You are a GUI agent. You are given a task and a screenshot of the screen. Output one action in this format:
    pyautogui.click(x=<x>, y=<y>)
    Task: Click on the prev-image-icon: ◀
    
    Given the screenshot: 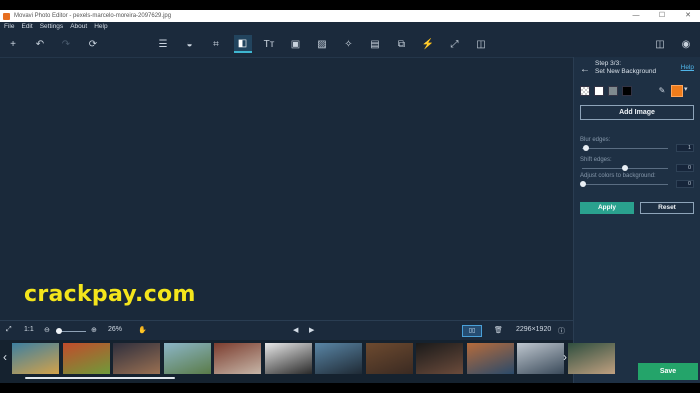 What is the action you would take?
    pyautogui.click(x=295, y=330)
    